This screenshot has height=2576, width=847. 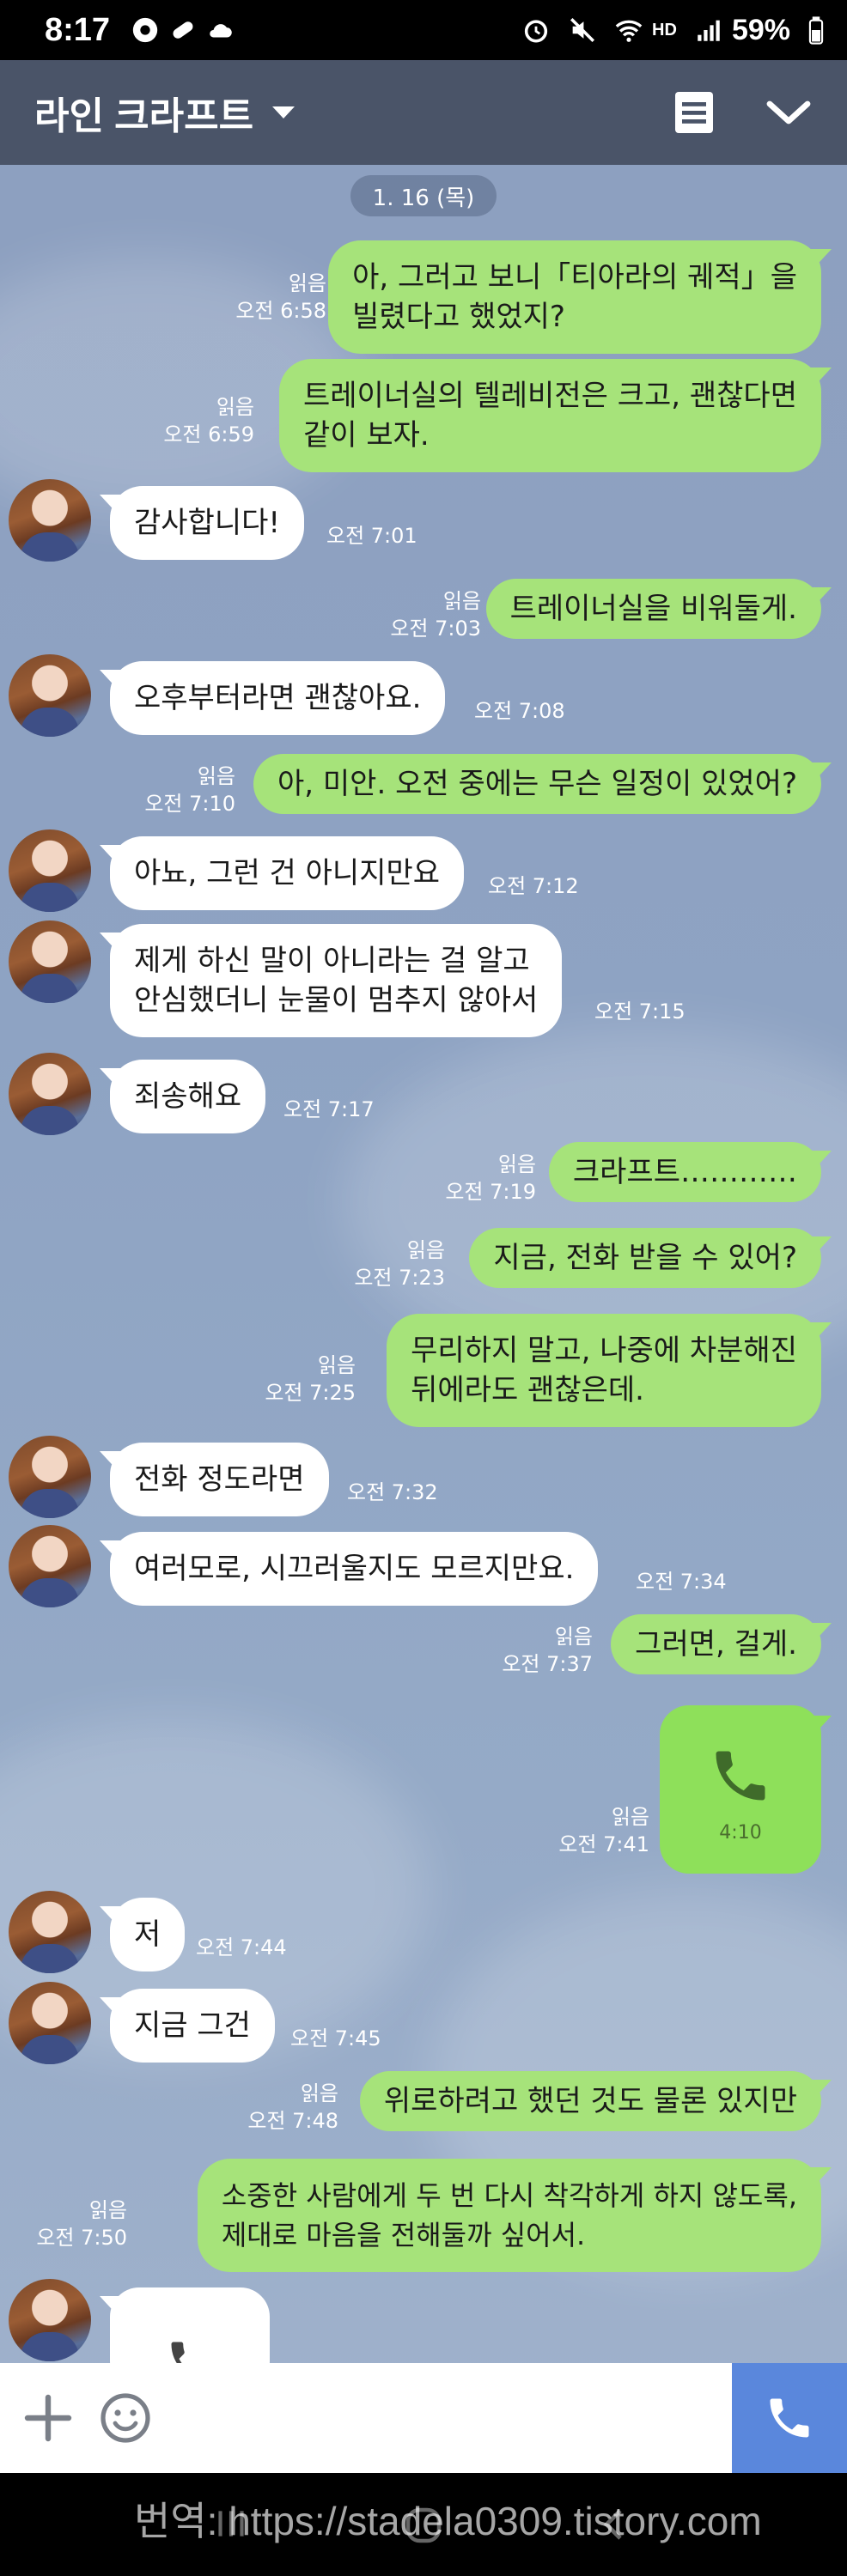 I want to click on plus-icon, so click(x=48, y=2418).